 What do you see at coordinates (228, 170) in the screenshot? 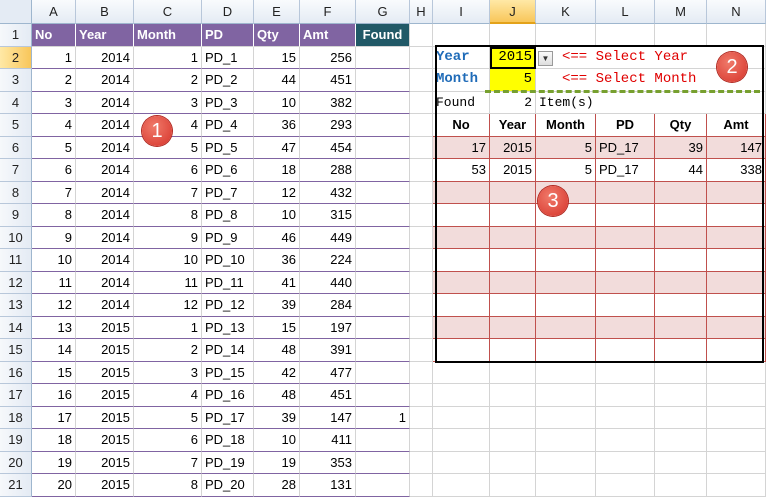
I see `source-cell: PD_6` at bounding box center [228, 170].